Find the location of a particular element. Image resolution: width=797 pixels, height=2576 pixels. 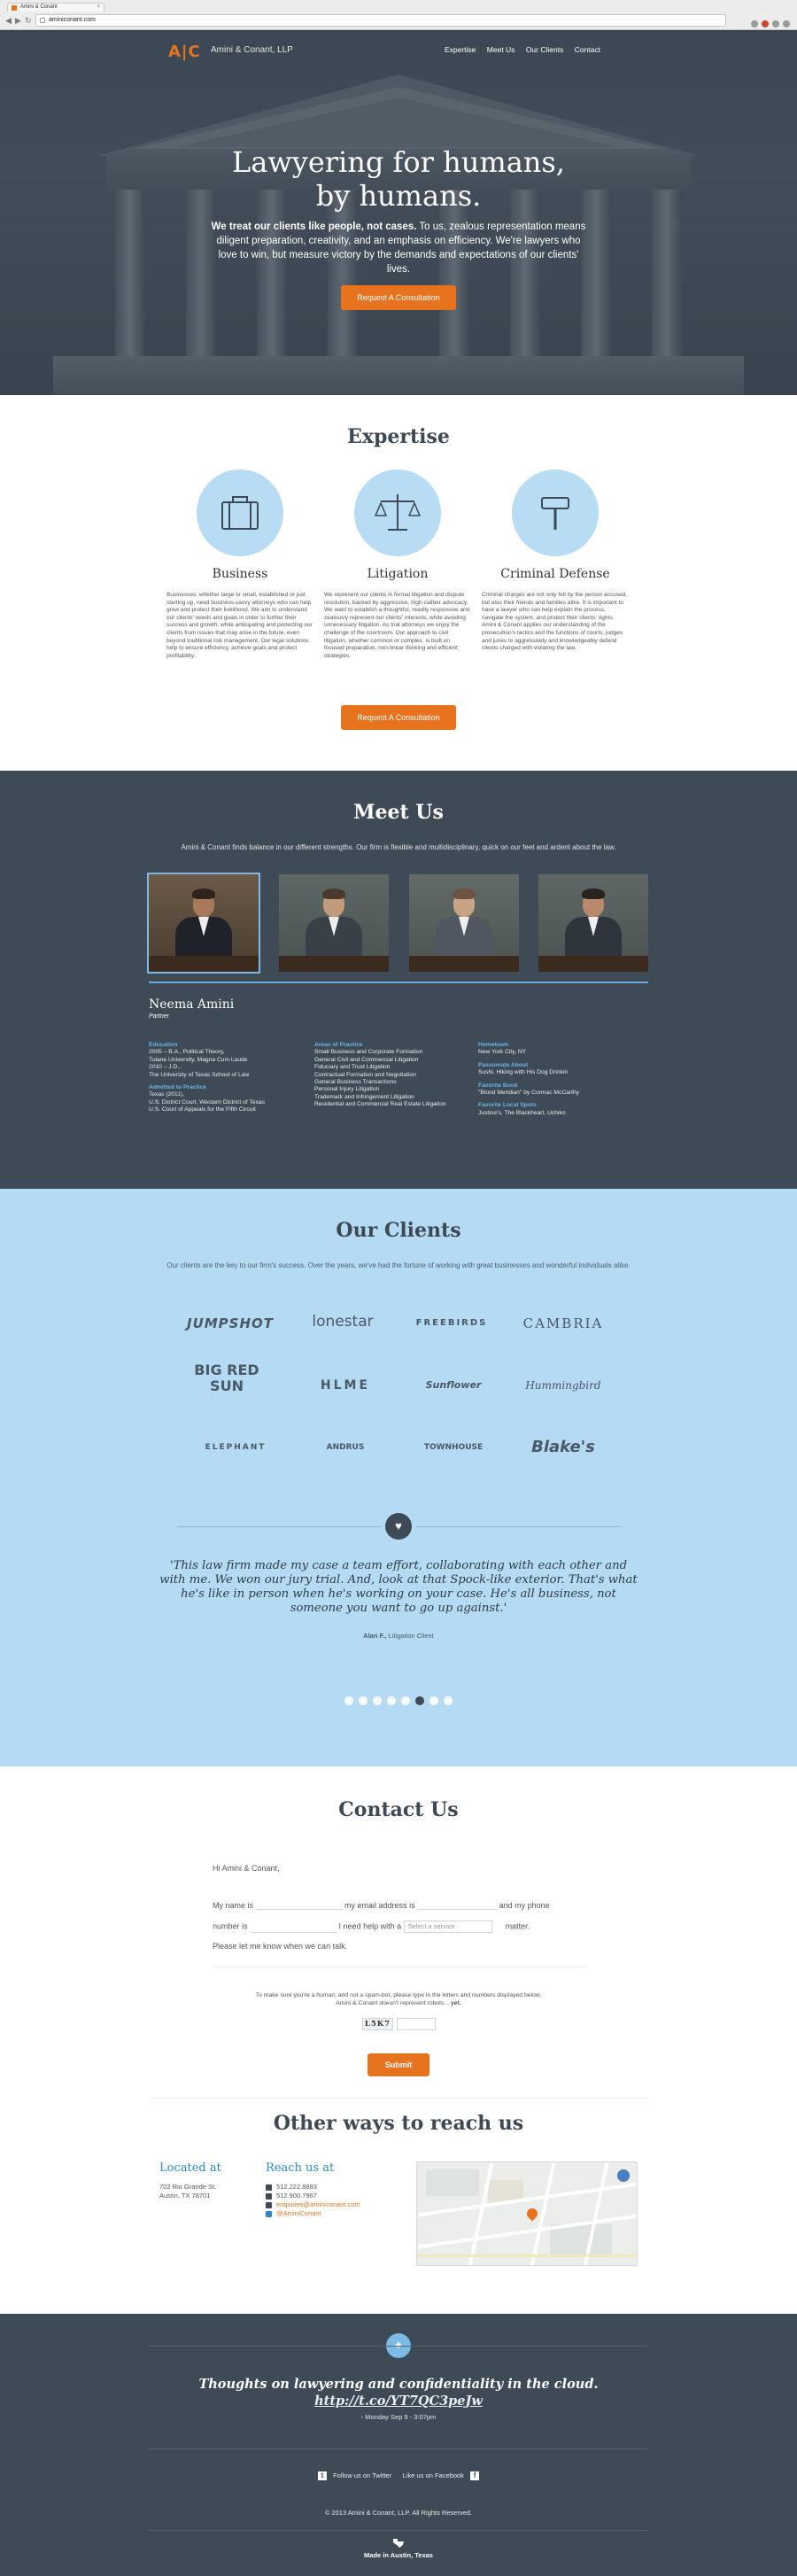

twitter-icon is located at coordinates (269, 2213).